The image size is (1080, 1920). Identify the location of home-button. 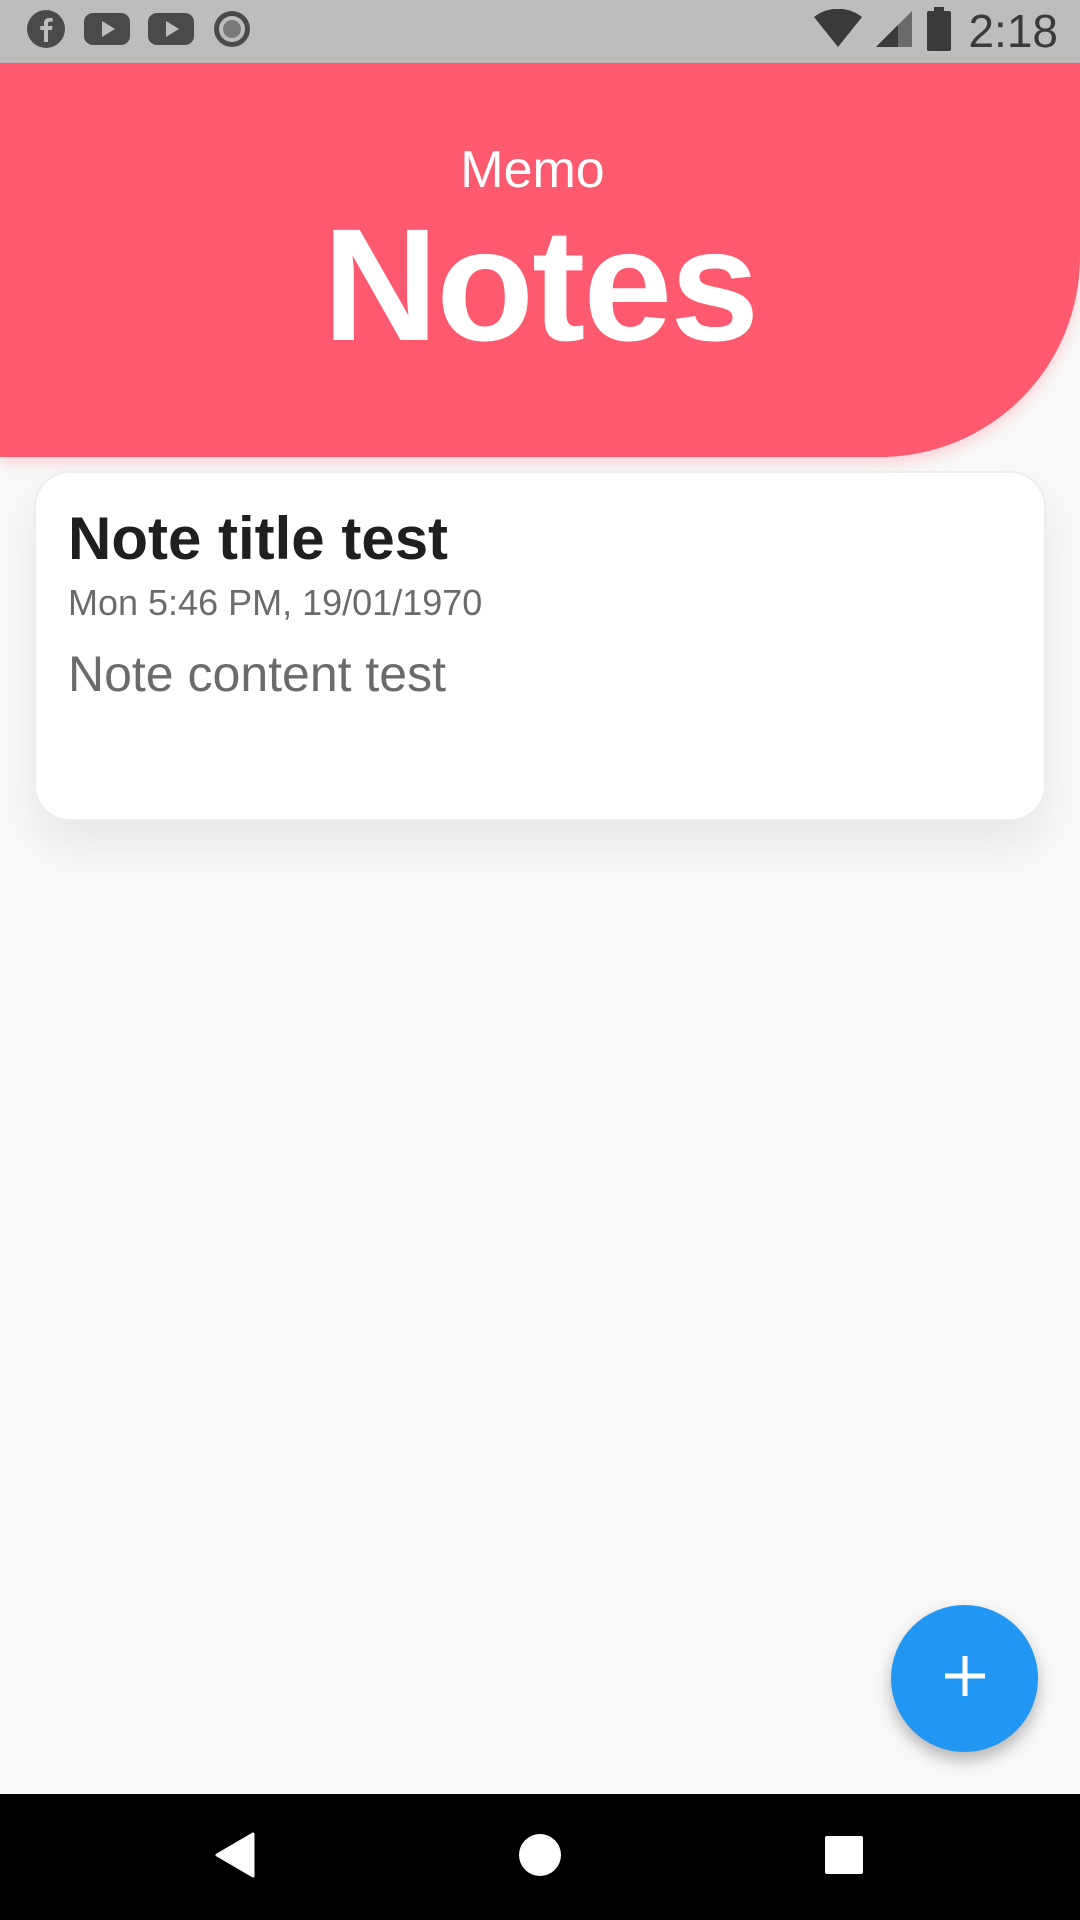
(540, 1857).